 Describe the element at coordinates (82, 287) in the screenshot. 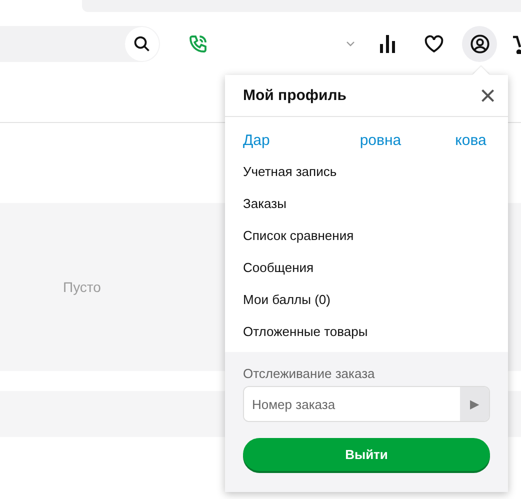

I see `empty-text: Пусто` at that location.